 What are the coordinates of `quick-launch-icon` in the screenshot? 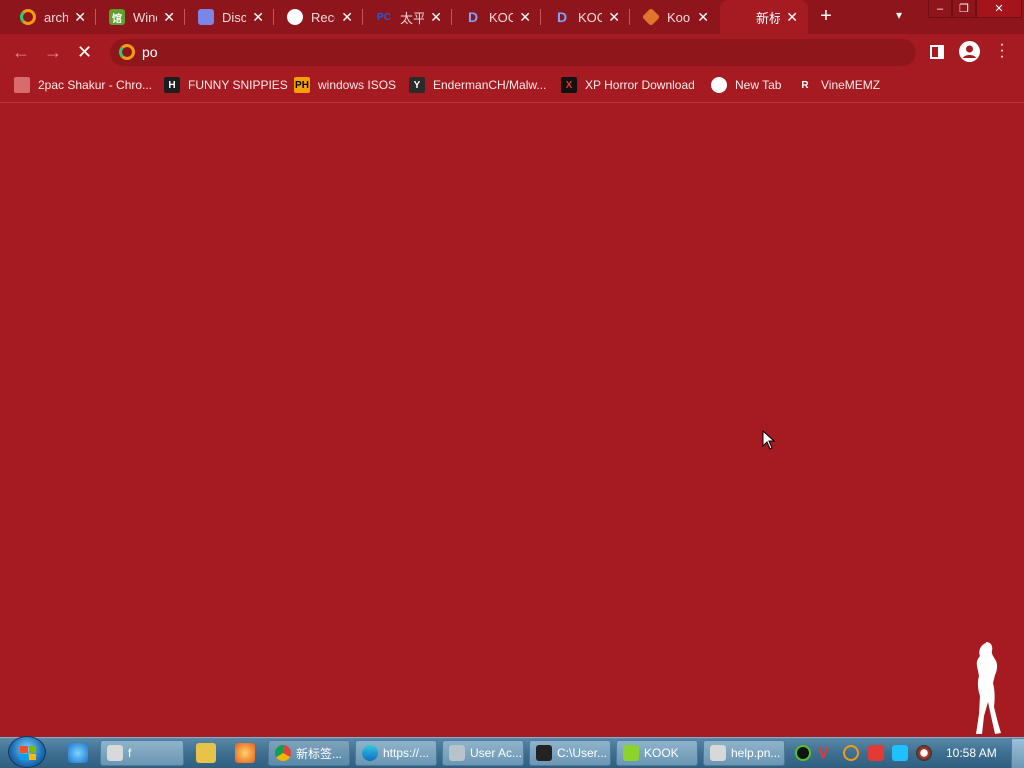 It's located at (245, 753).